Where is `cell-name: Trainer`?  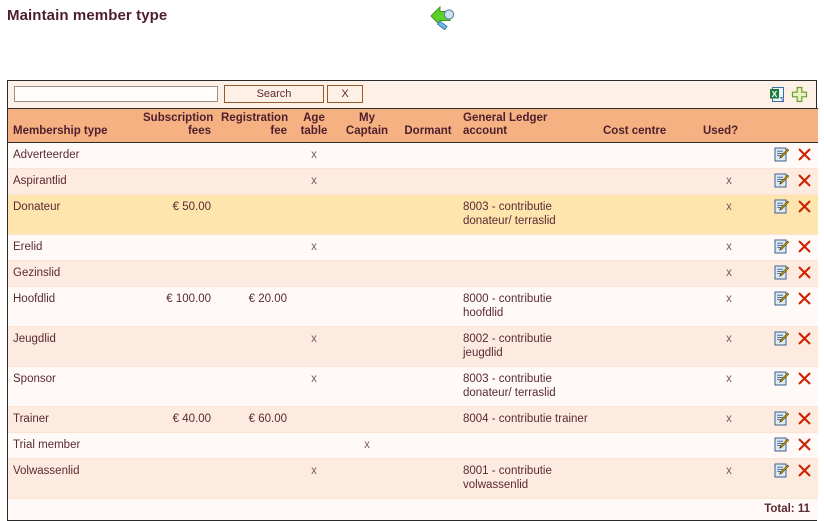 cell-name: Trainer is located at coordinates (73, 419).